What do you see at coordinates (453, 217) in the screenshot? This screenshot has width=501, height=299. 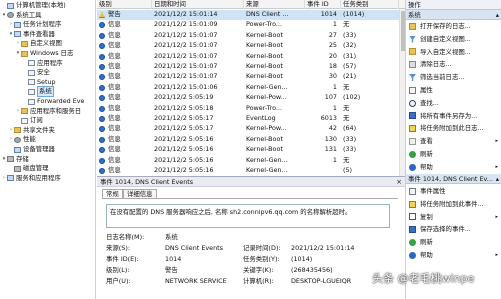 I see `action-item: 复制 ▸` at bounding box center [453, 217].